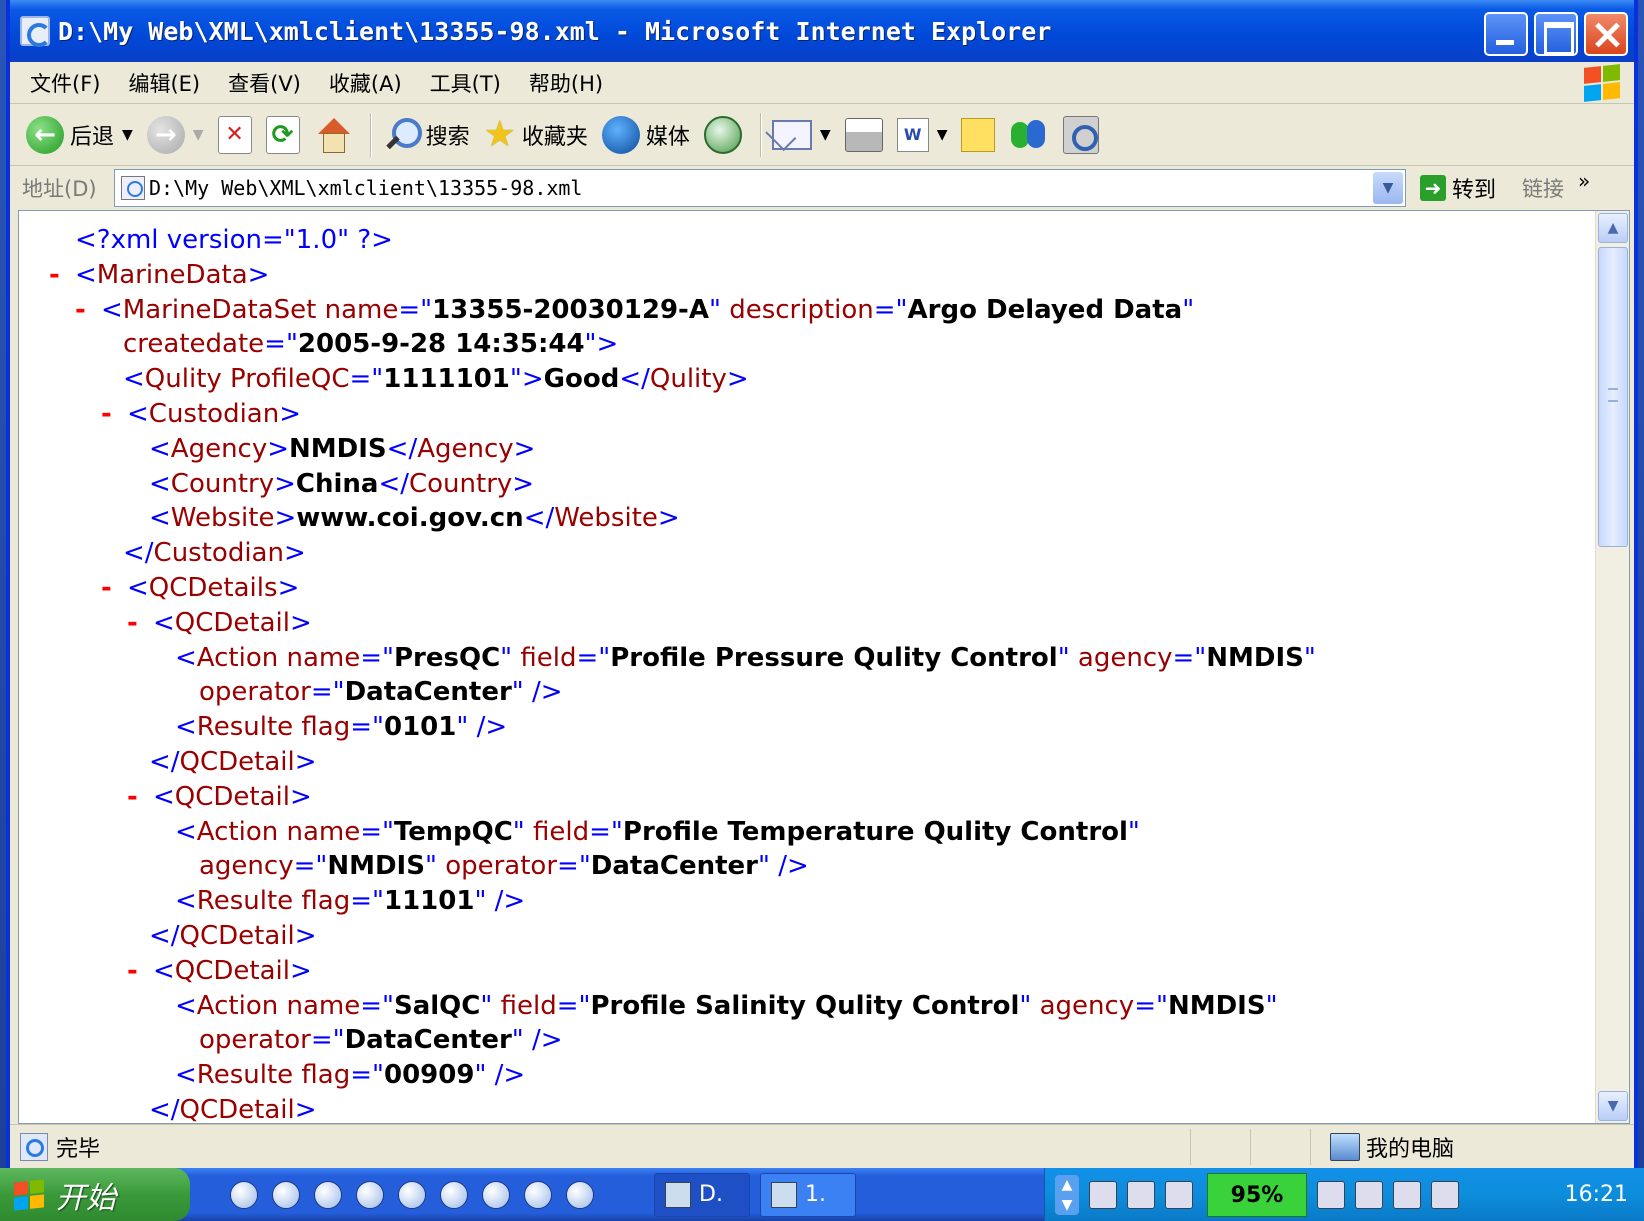  I want to click on print-button, so click(863, 135).